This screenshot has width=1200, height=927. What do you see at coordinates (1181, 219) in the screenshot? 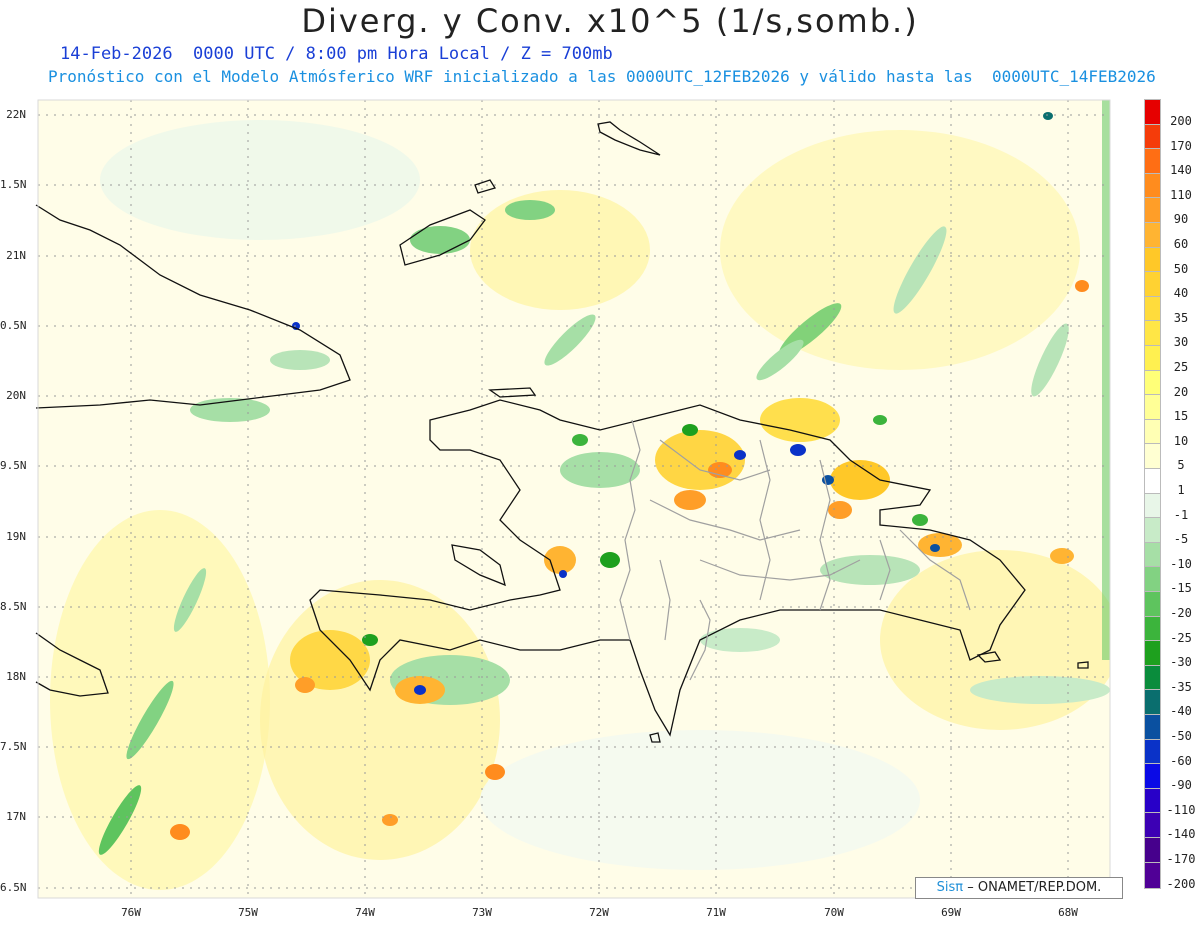
I see `colorbar-label: 90` at bounding box center [1181, 219].